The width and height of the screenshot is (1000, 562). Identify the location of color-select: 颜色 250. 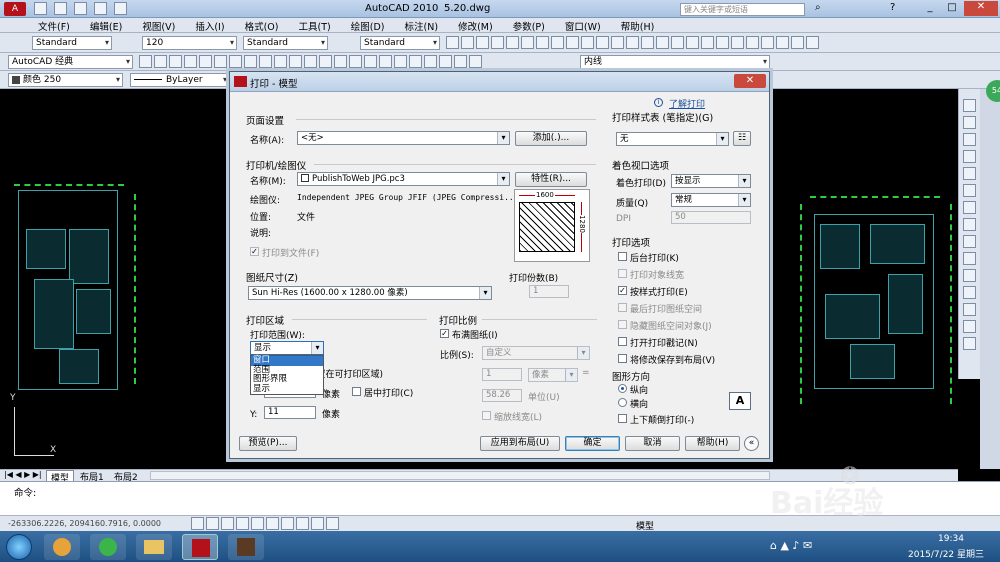
(65, 80).